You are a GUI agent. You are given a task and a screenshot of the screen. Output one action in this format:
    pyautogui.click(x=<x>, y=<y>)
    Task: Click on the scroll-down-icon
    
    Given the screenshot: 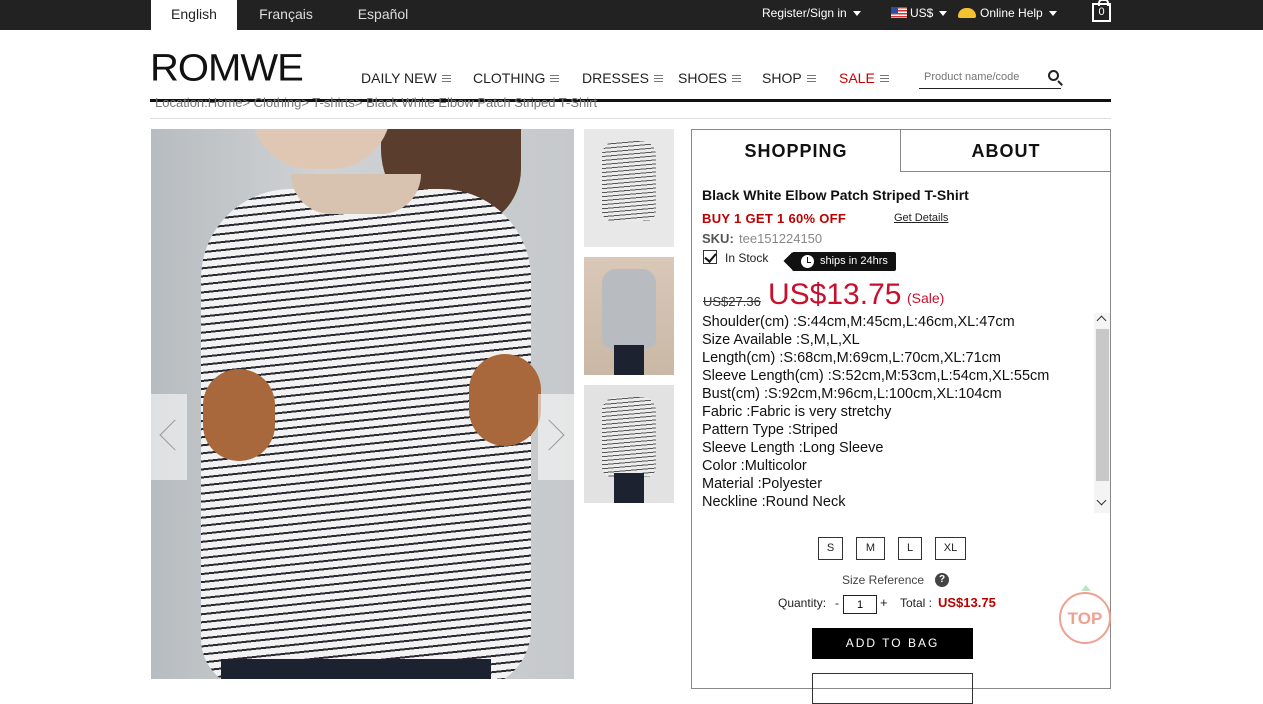 What is the action you would take?
    pyautogui.click(x=1101, y=500)
    